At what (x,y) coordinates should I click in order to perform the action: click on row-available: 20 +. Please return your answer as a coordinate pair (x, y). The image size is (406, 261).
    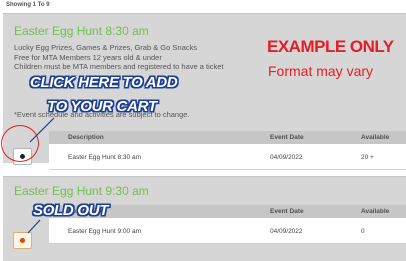
    Looking at the image, I should click on (367, 157).